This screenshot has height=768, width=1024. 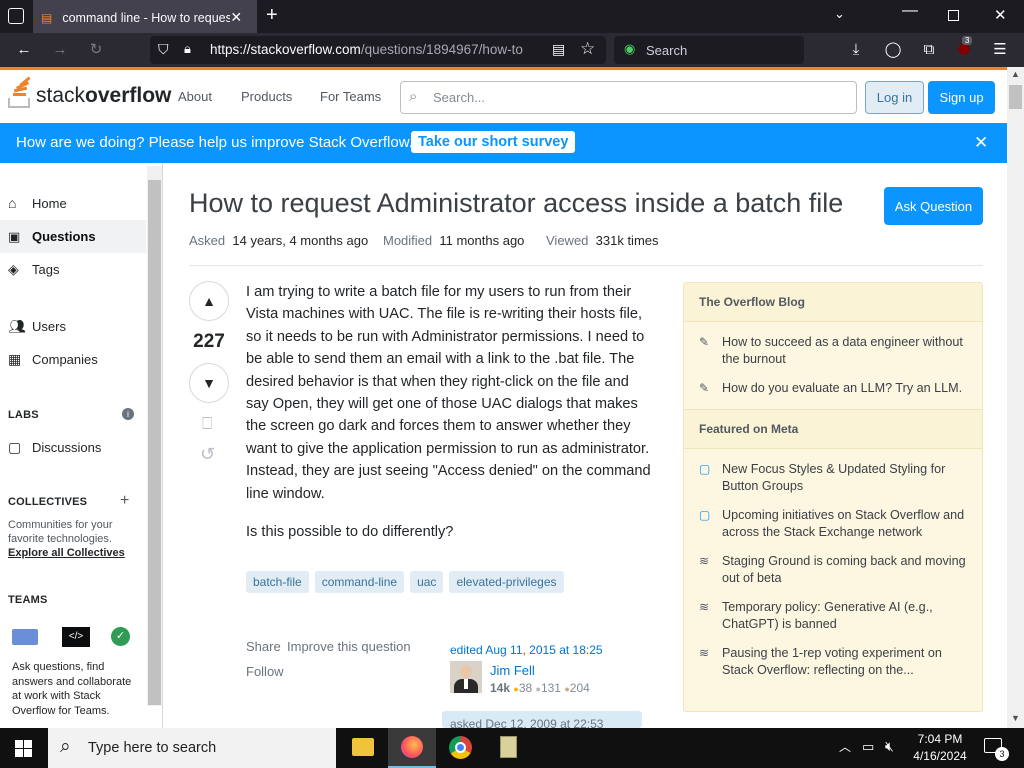 I want to click on new-tab-icon: +, so click(x=272, y=15).